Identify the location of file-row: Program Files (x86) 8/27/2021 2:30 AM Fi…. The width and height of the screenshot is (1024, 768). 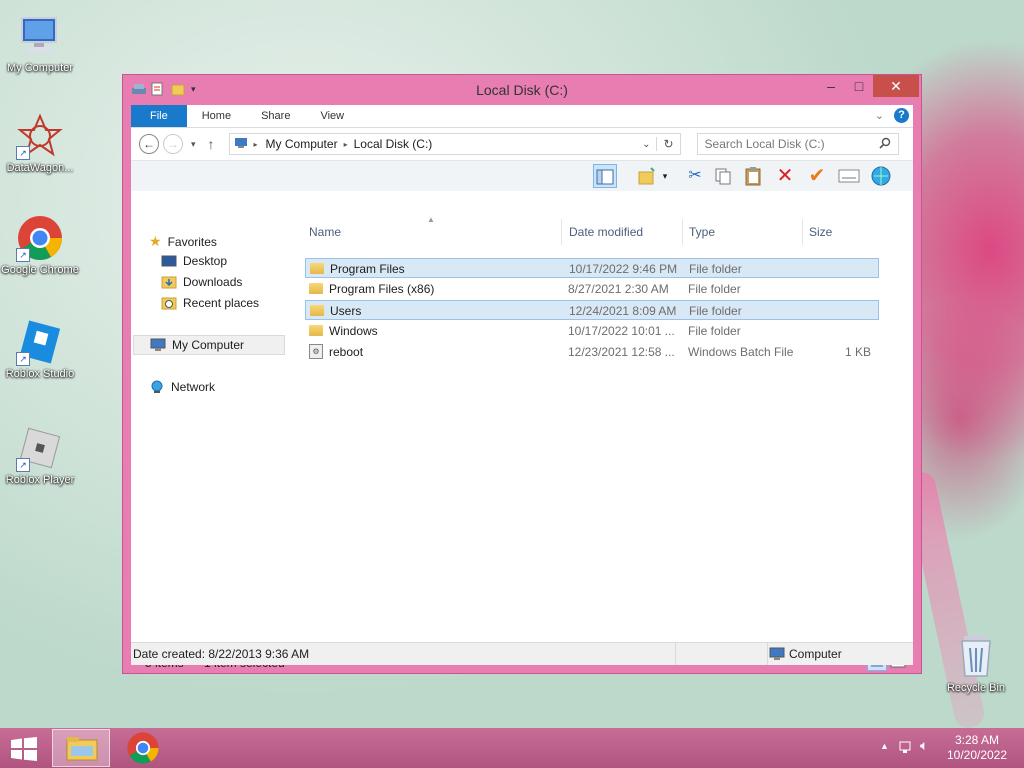
(592, 289).